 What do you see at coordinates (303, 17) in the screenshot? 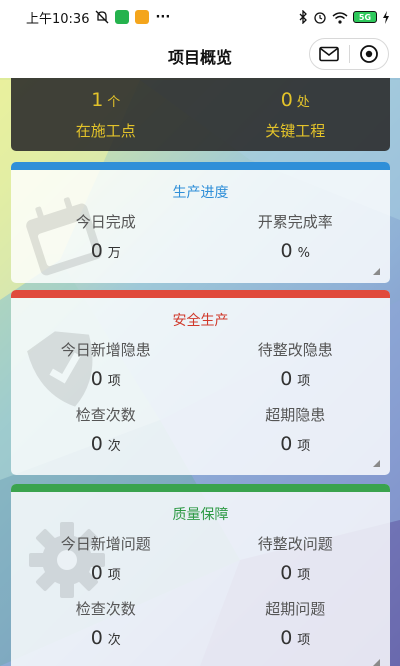
I see `bluetooth-icon` at bounding box center [303, 17].